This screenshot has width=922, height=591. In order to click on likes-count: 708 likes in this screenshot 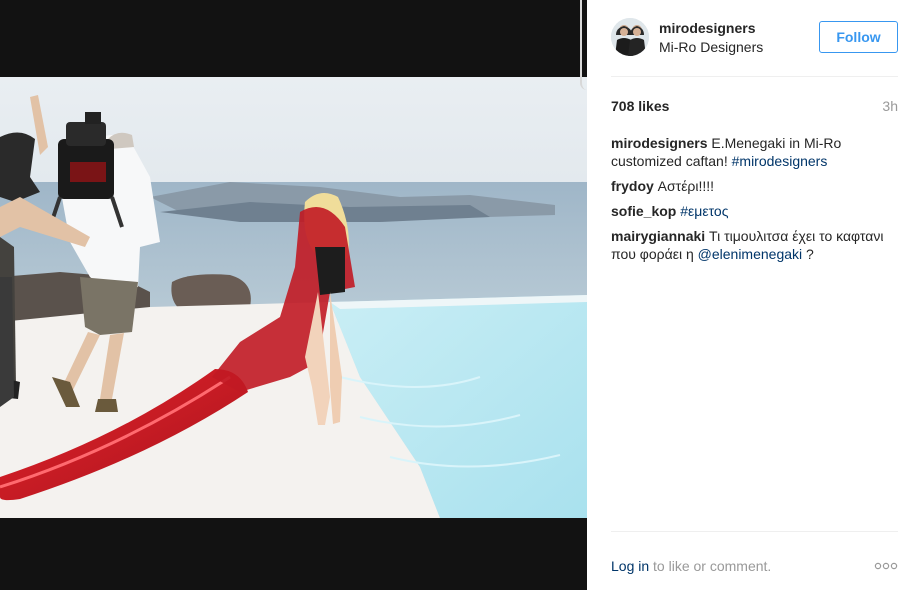, I will do `click(640, 106)`.